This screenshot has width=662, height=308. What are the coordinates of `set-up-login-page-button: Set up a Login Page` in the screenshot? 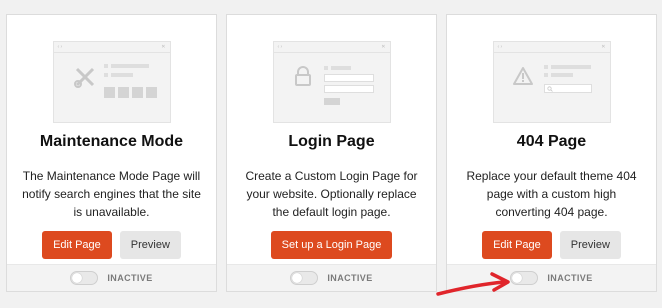 It's located at (331, 245).